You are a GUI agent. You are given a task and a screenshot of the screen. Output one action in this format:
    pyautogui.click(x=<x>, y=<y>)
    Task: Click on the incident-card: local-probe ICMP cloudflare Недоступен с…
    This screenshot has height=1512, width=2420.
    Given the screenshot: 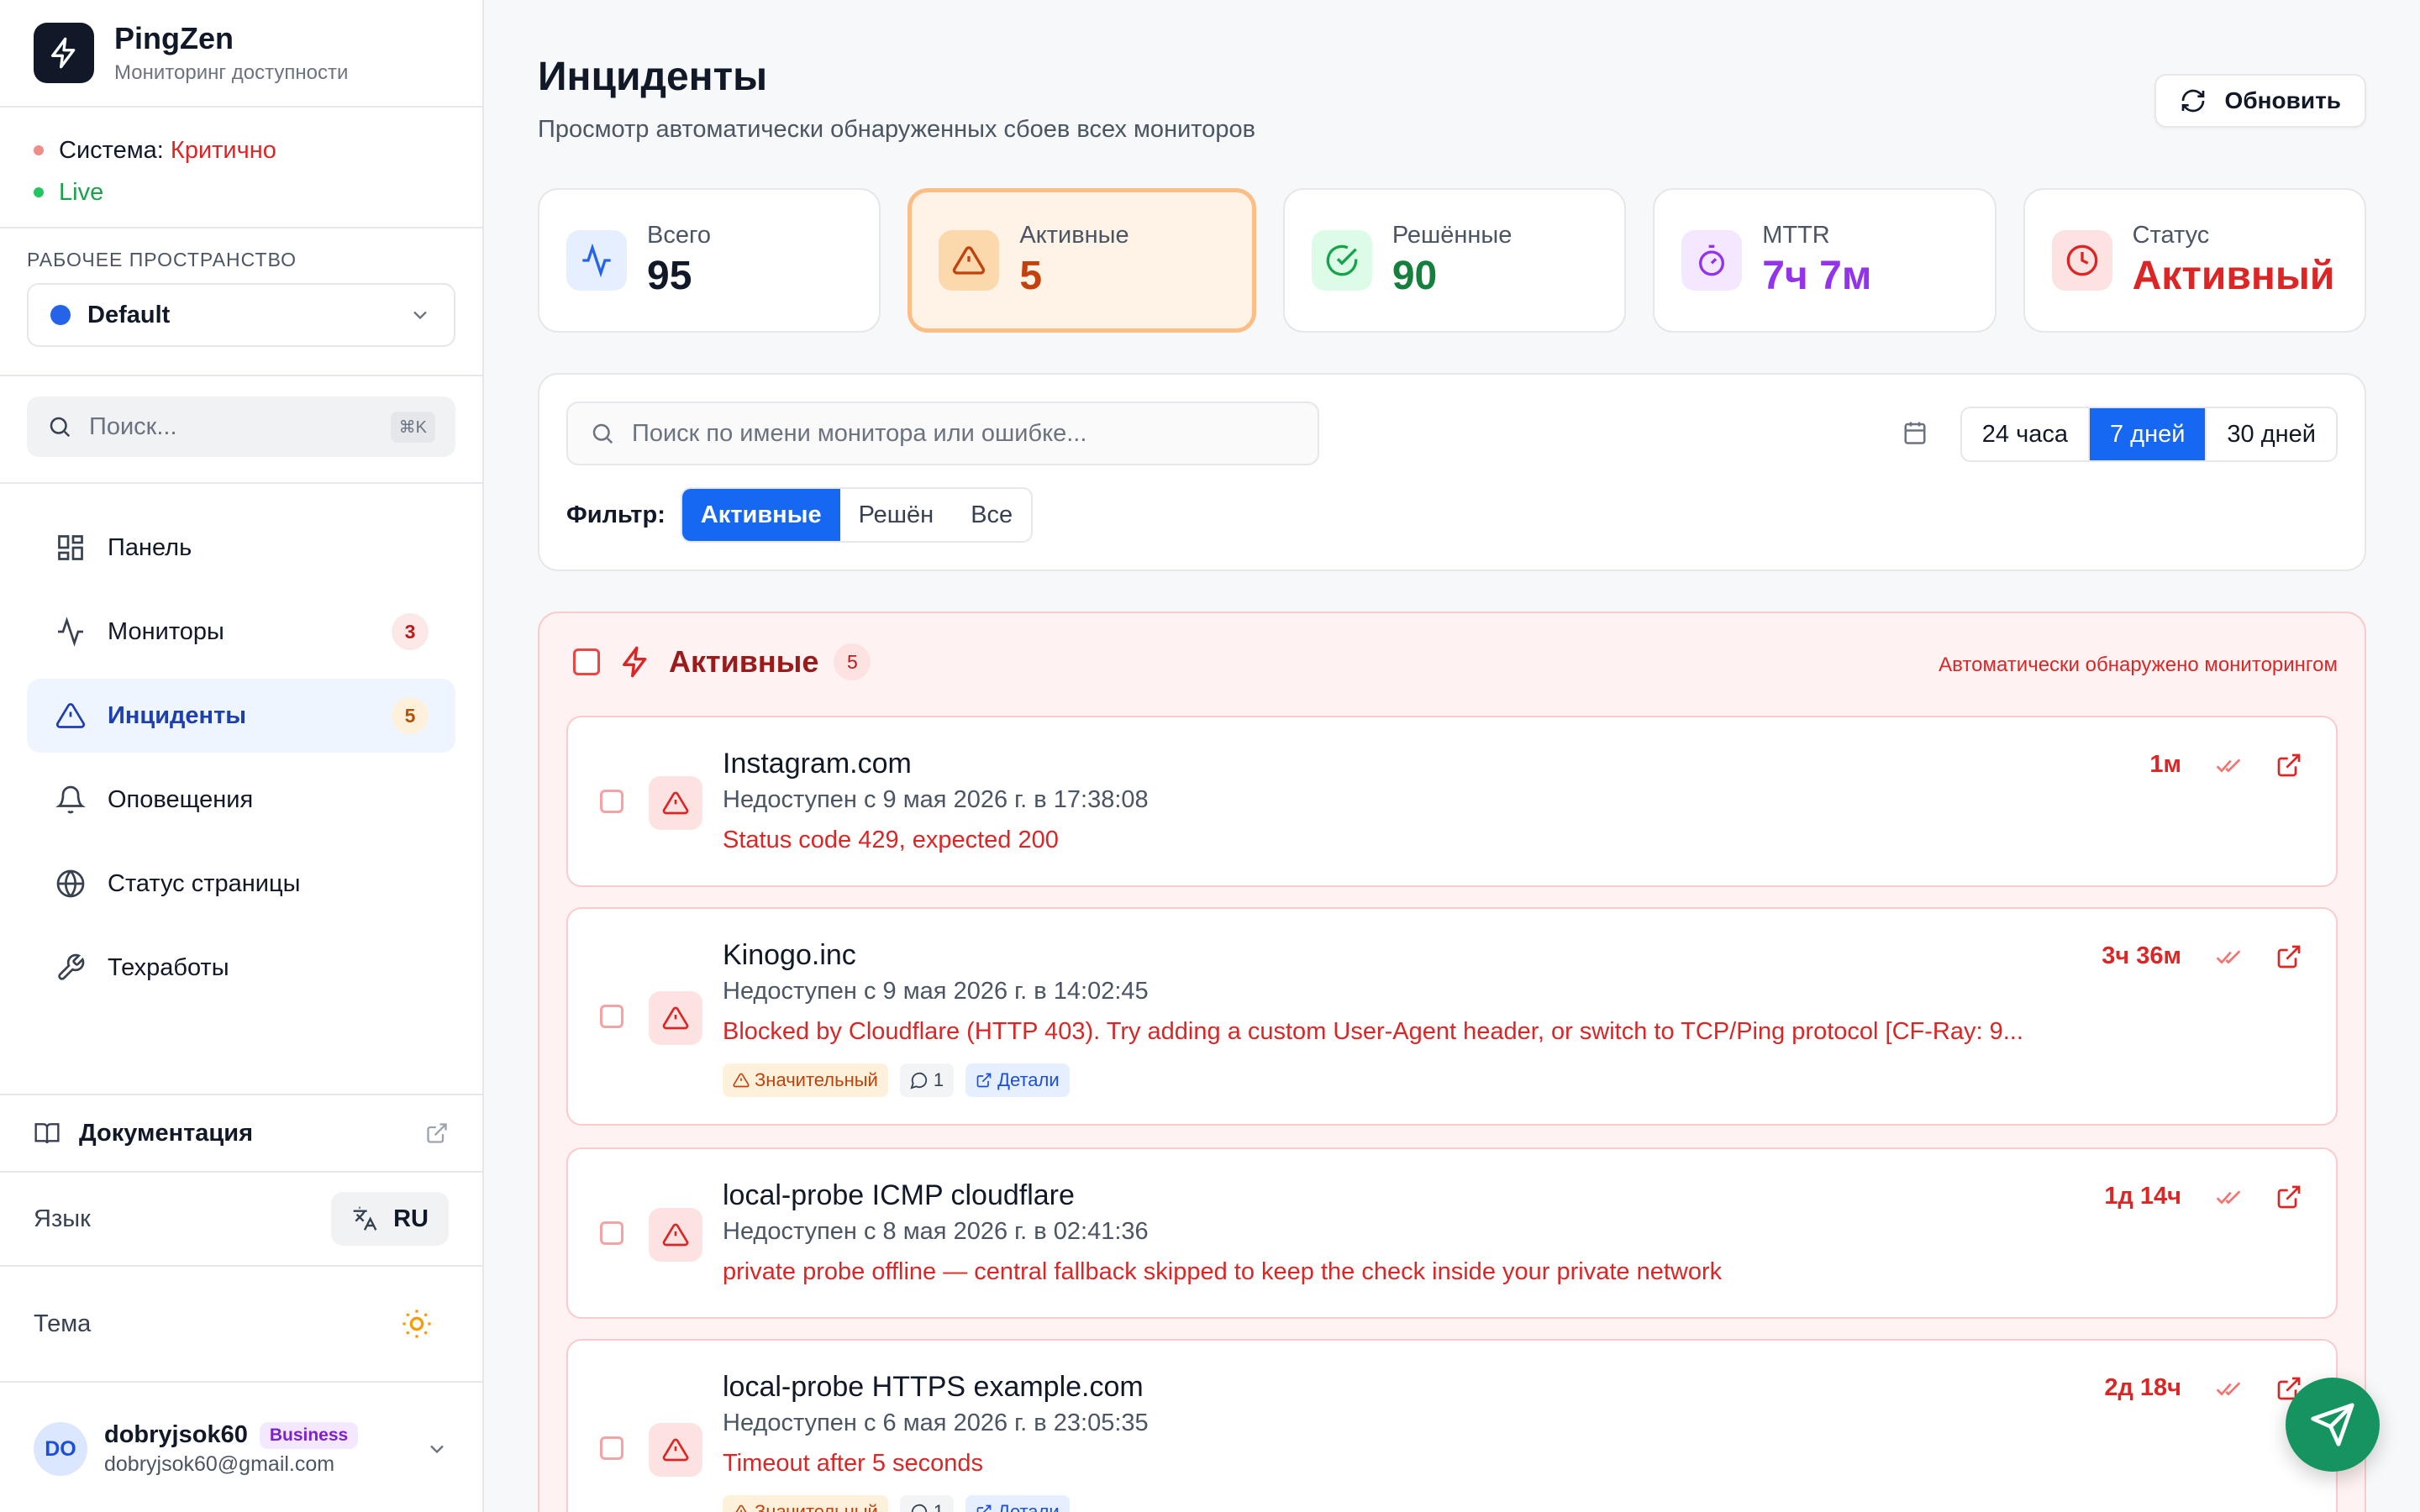 What is the action you would take?
    pyautogui.click(x=1452, y=1233)
    